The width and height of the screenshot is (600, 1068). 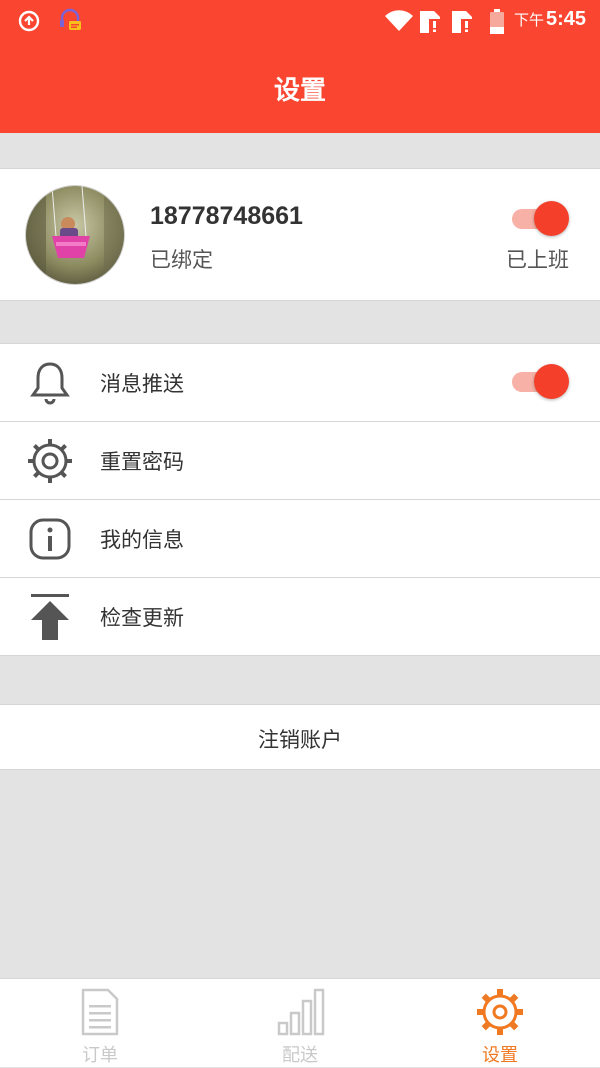 I want to click on wifi-icon, so click(x=399, y=20).